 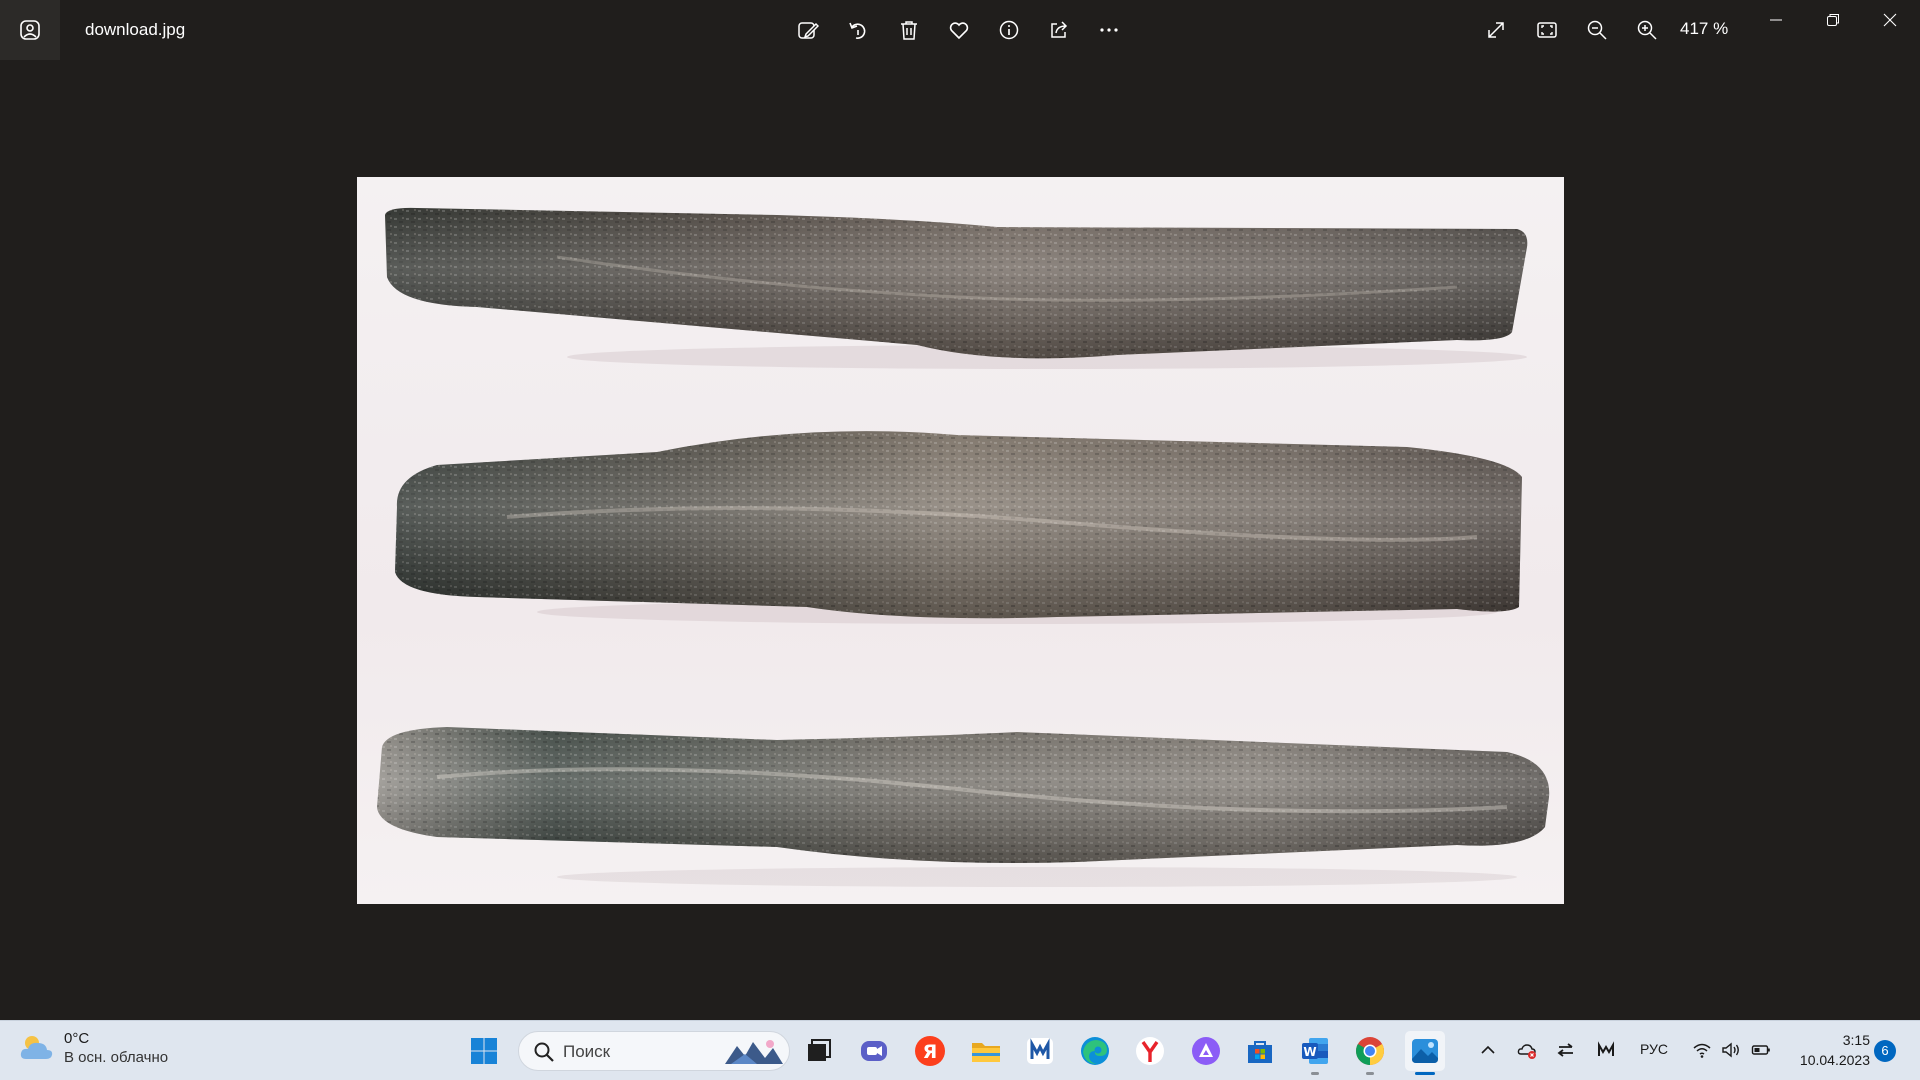 I want to click on edge-button, so click(x=1095, y=1051).